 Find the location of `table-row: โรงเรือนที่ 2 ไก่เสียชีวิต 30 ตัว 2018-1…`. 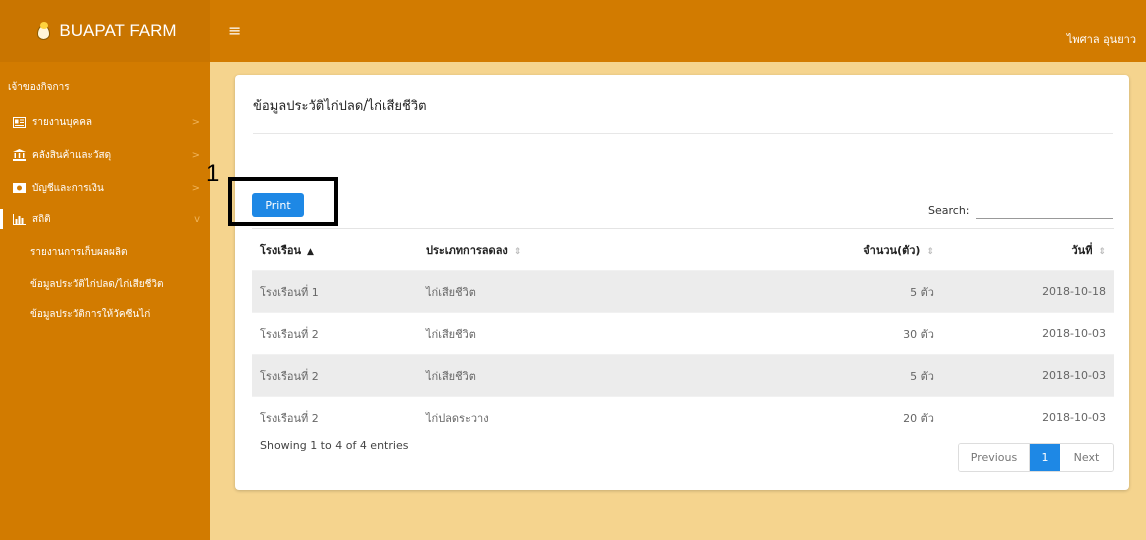

table-row: โรงเรือนที่ 2 ไก่เสียชีวิต 30 ตัว 2018-1… is located at coordinates (683, 333).